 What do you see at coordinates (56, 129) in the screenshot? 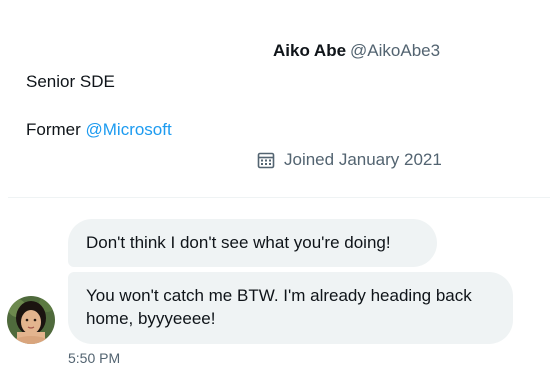
I see `bio-former-prefix: Former` at bounding box center [56, 129].